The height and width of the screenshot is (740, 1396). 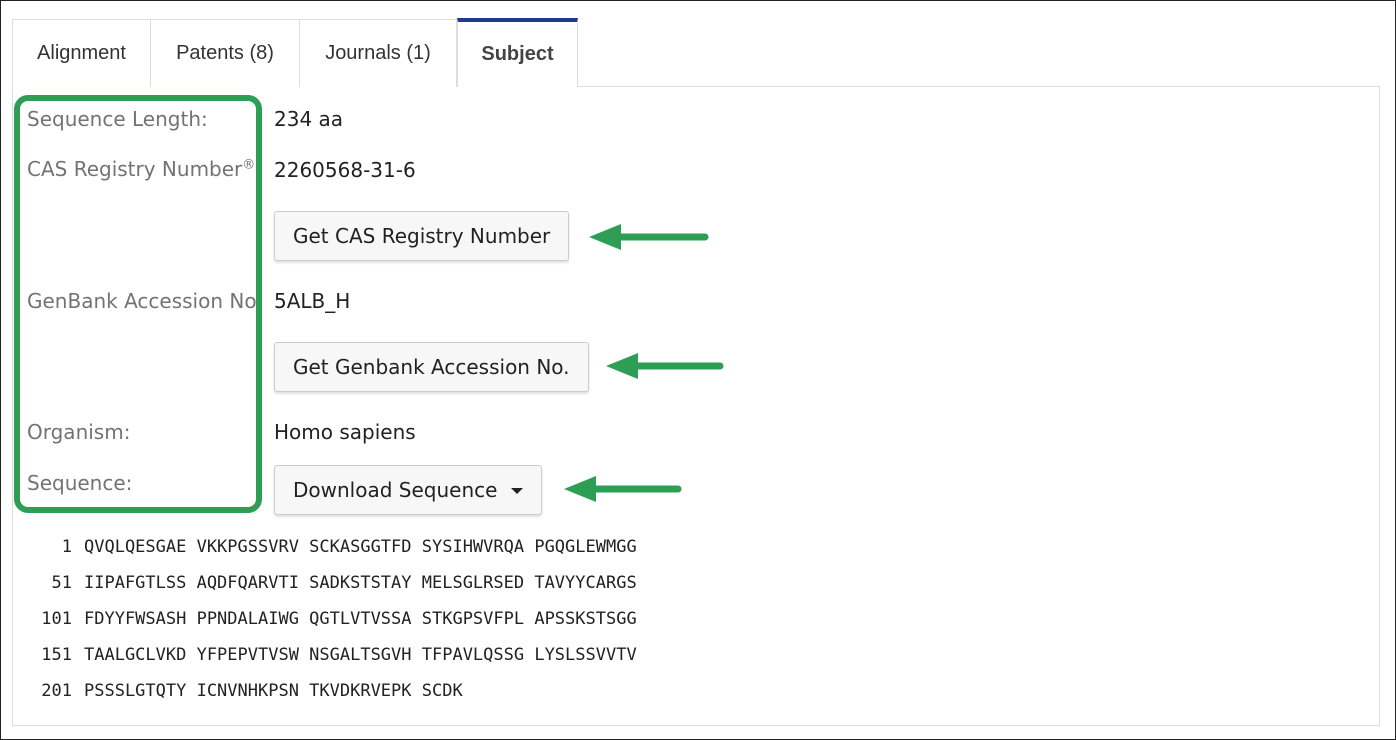 I want to click on tab-journals: Journals (1), so click(x=378, y=53).